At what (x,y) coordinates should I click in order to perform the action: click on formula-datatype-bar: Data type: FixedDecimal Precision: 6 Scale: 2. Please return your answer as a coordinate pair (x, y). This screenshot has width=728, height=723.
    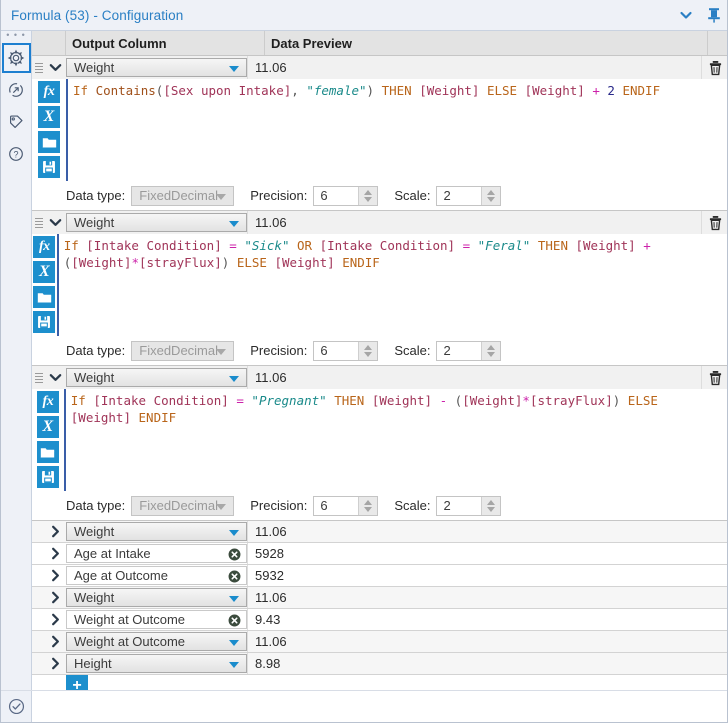
    Looking at the image, I should click on (379, 505).